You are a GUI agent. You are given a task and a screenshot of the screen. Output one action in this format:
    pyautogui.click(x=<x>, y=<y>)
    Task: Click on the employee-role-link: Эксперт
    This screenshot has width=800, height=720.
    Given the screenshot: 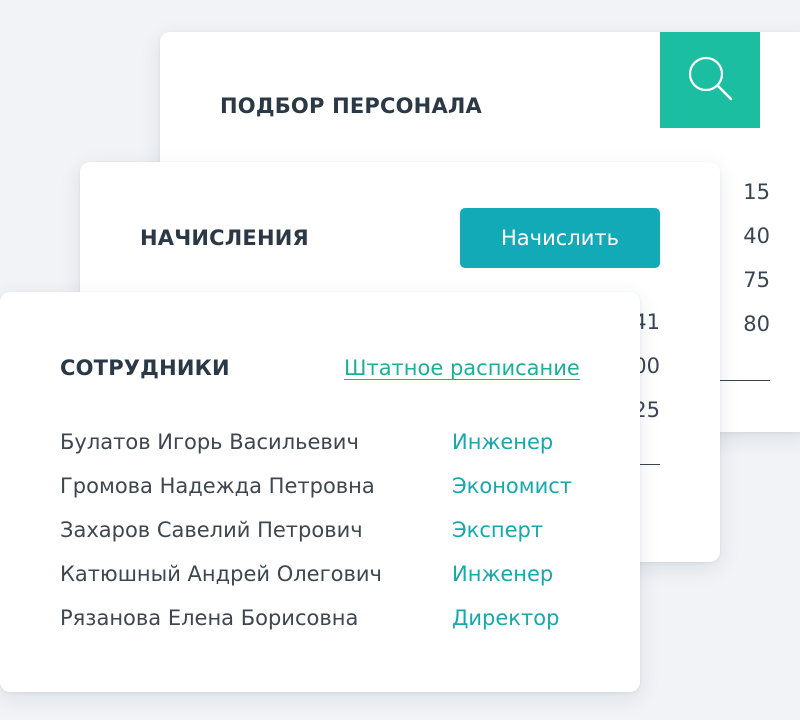 What is the action you would take?
    pyautogui.click(x=497, y=530)
    